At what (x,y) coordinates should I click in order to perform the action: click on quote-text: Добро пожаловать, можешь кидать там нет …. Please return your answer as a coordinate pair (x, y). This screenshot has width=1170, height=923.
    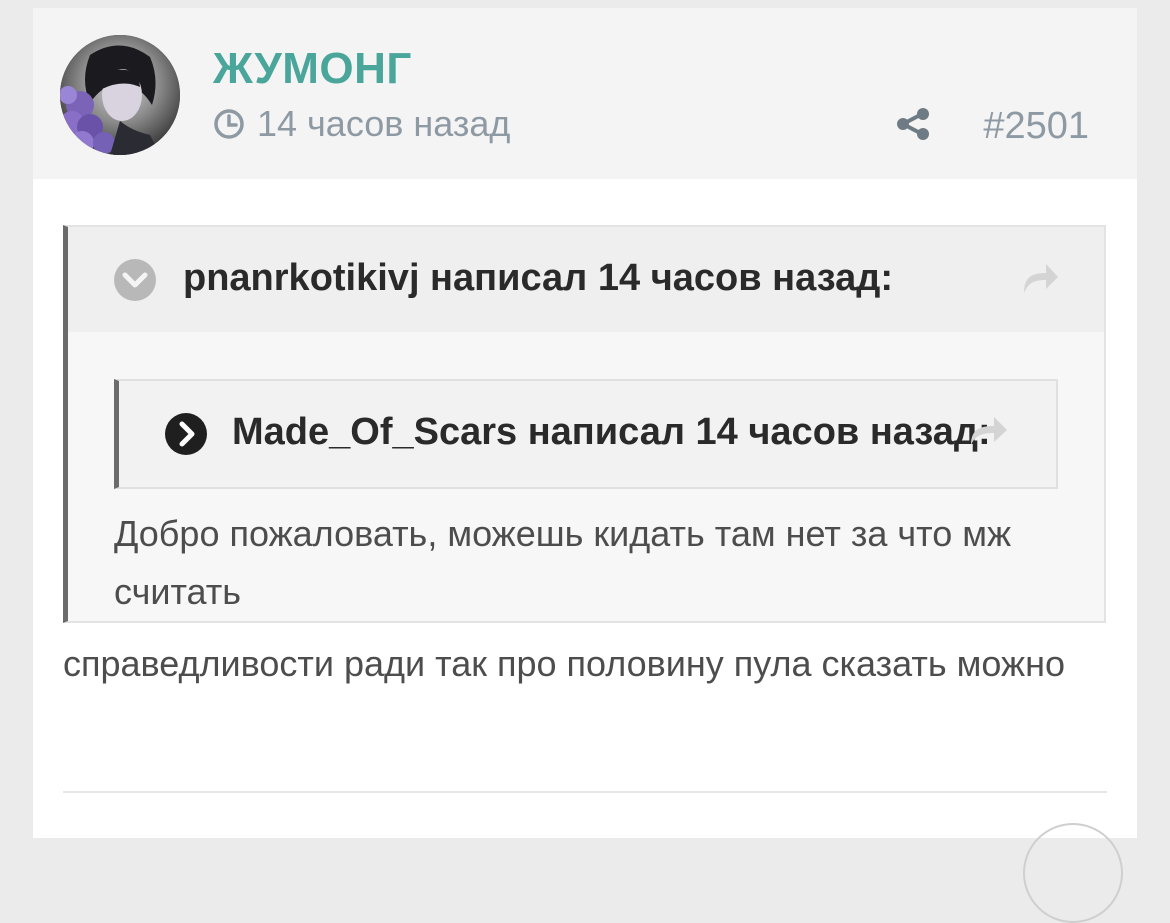
    Looking at the image, I should click on (563, 562).